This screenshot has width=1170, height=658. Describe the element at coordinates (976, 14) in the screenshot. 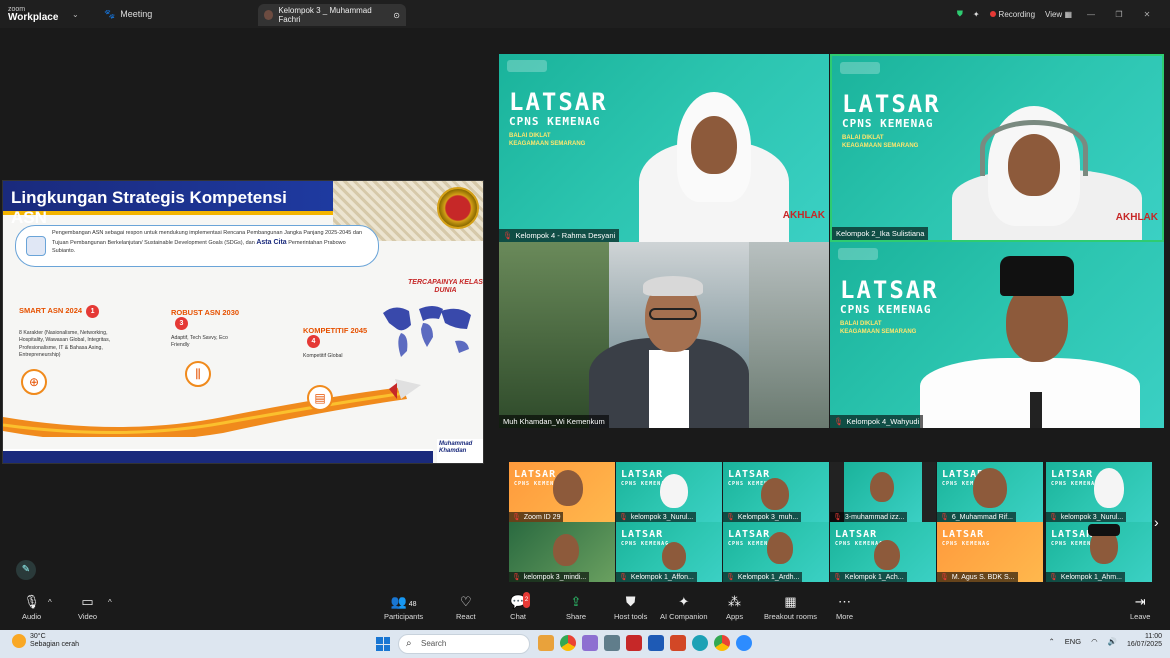

I see `sparkle-icon: ✦` at that location.